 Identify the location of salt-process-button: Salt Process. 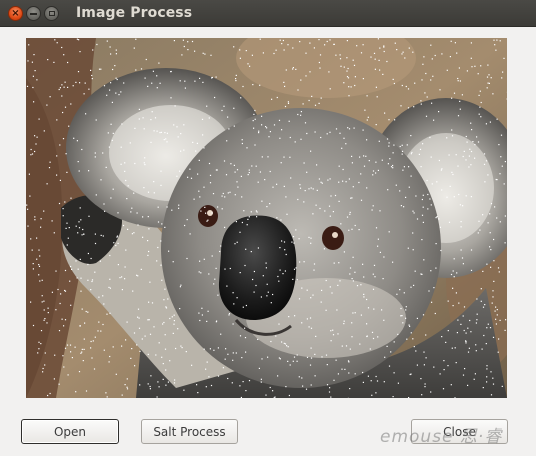
(189, 431).